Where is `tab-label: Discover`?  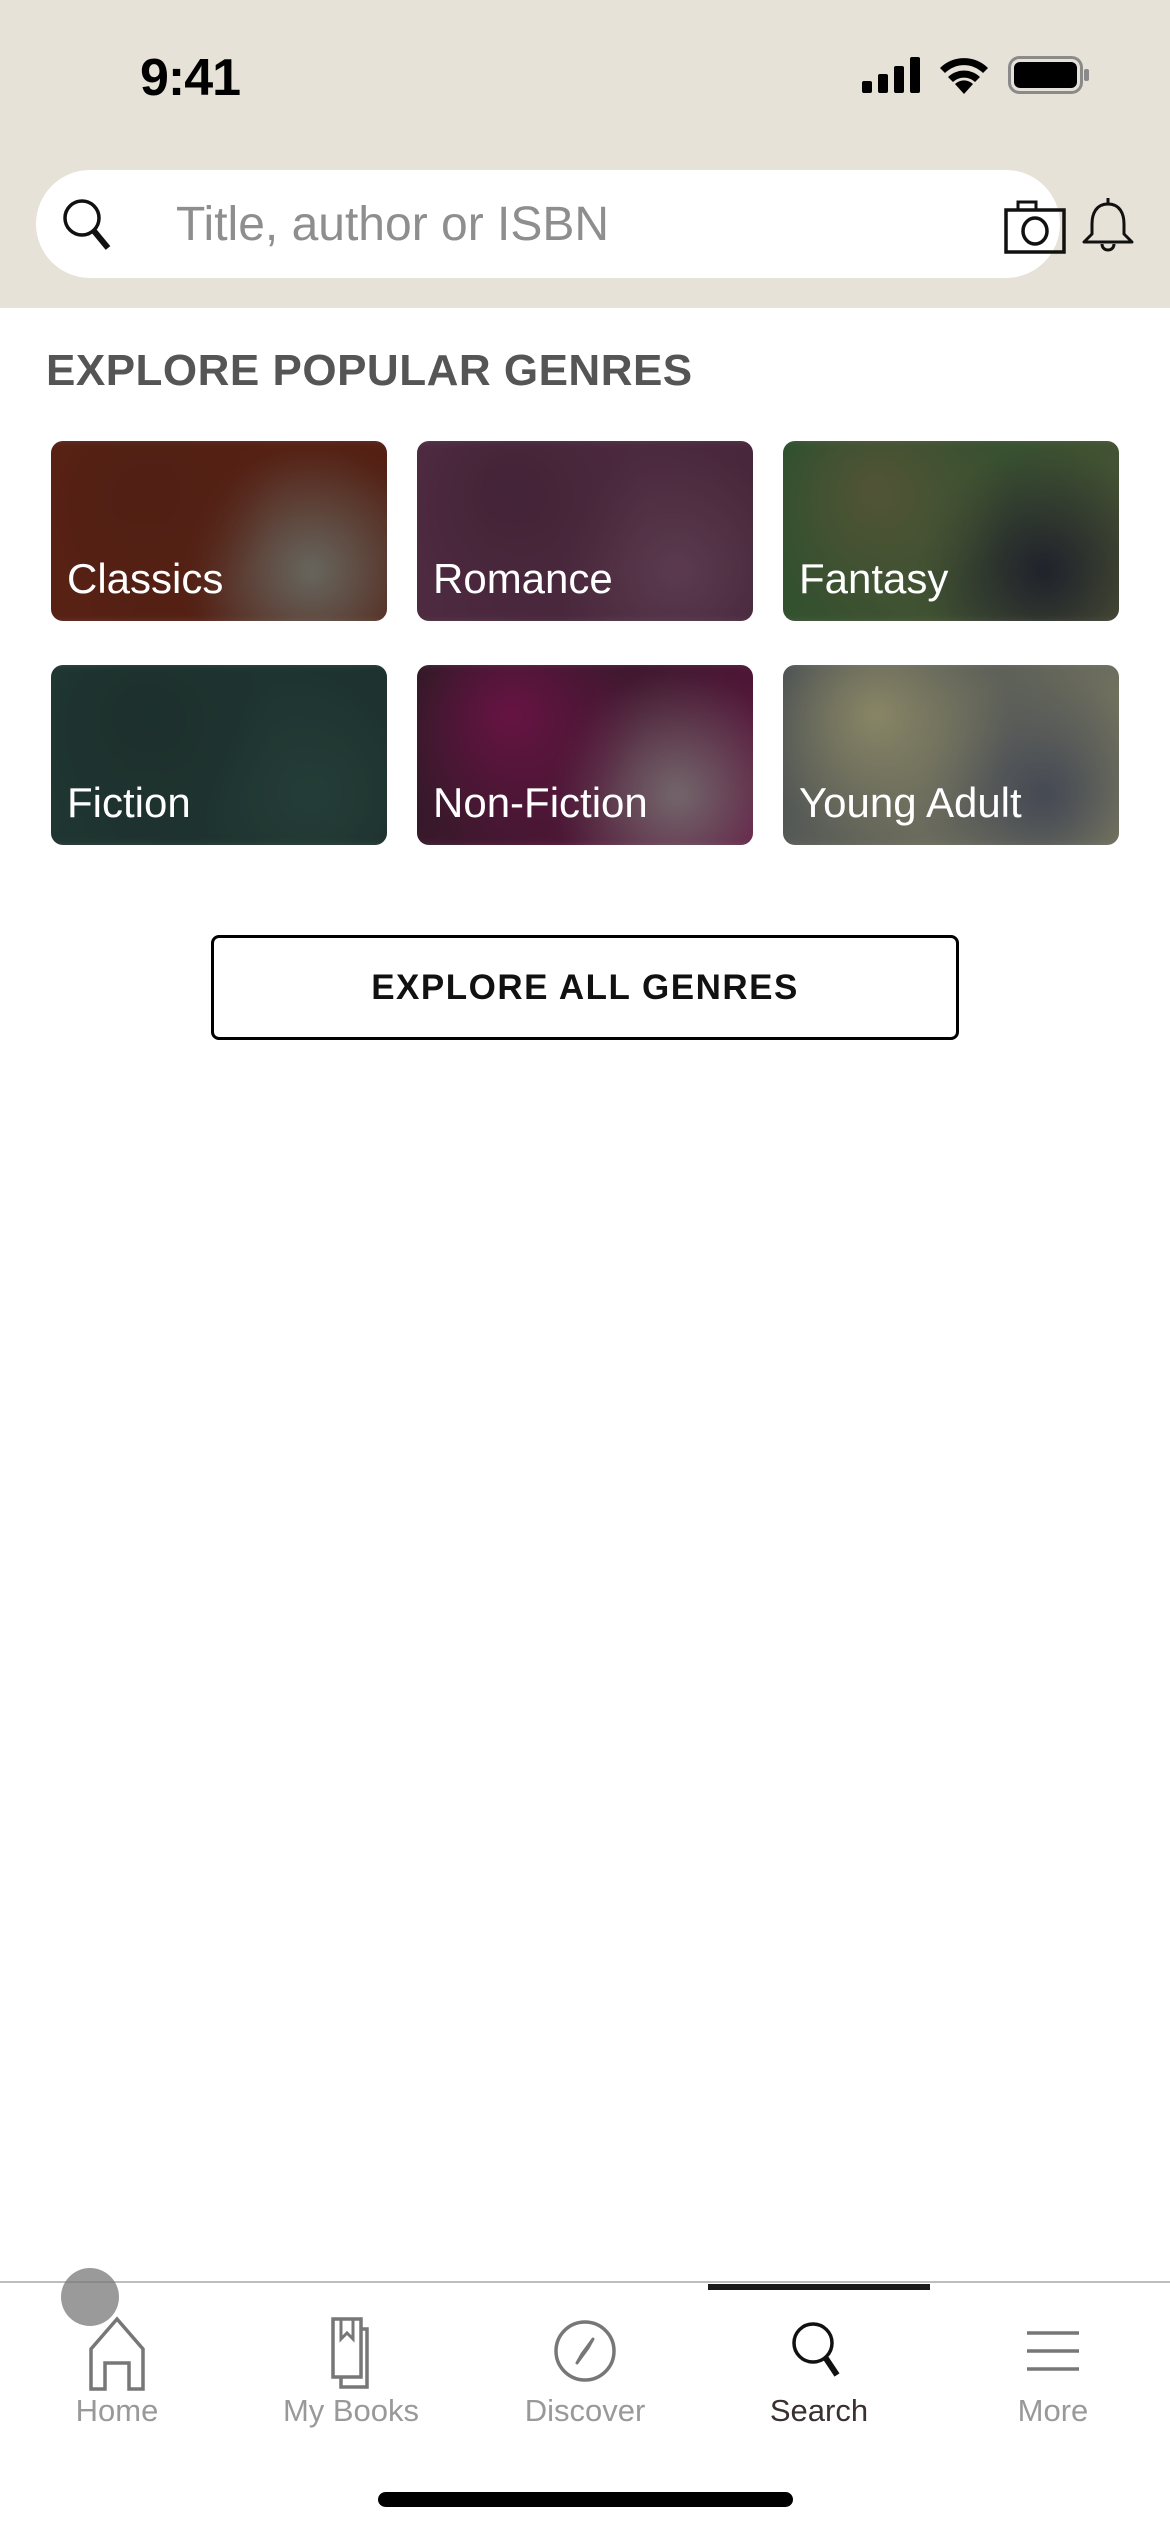
tab-label: Discover is located at coordinates (585, 2410).